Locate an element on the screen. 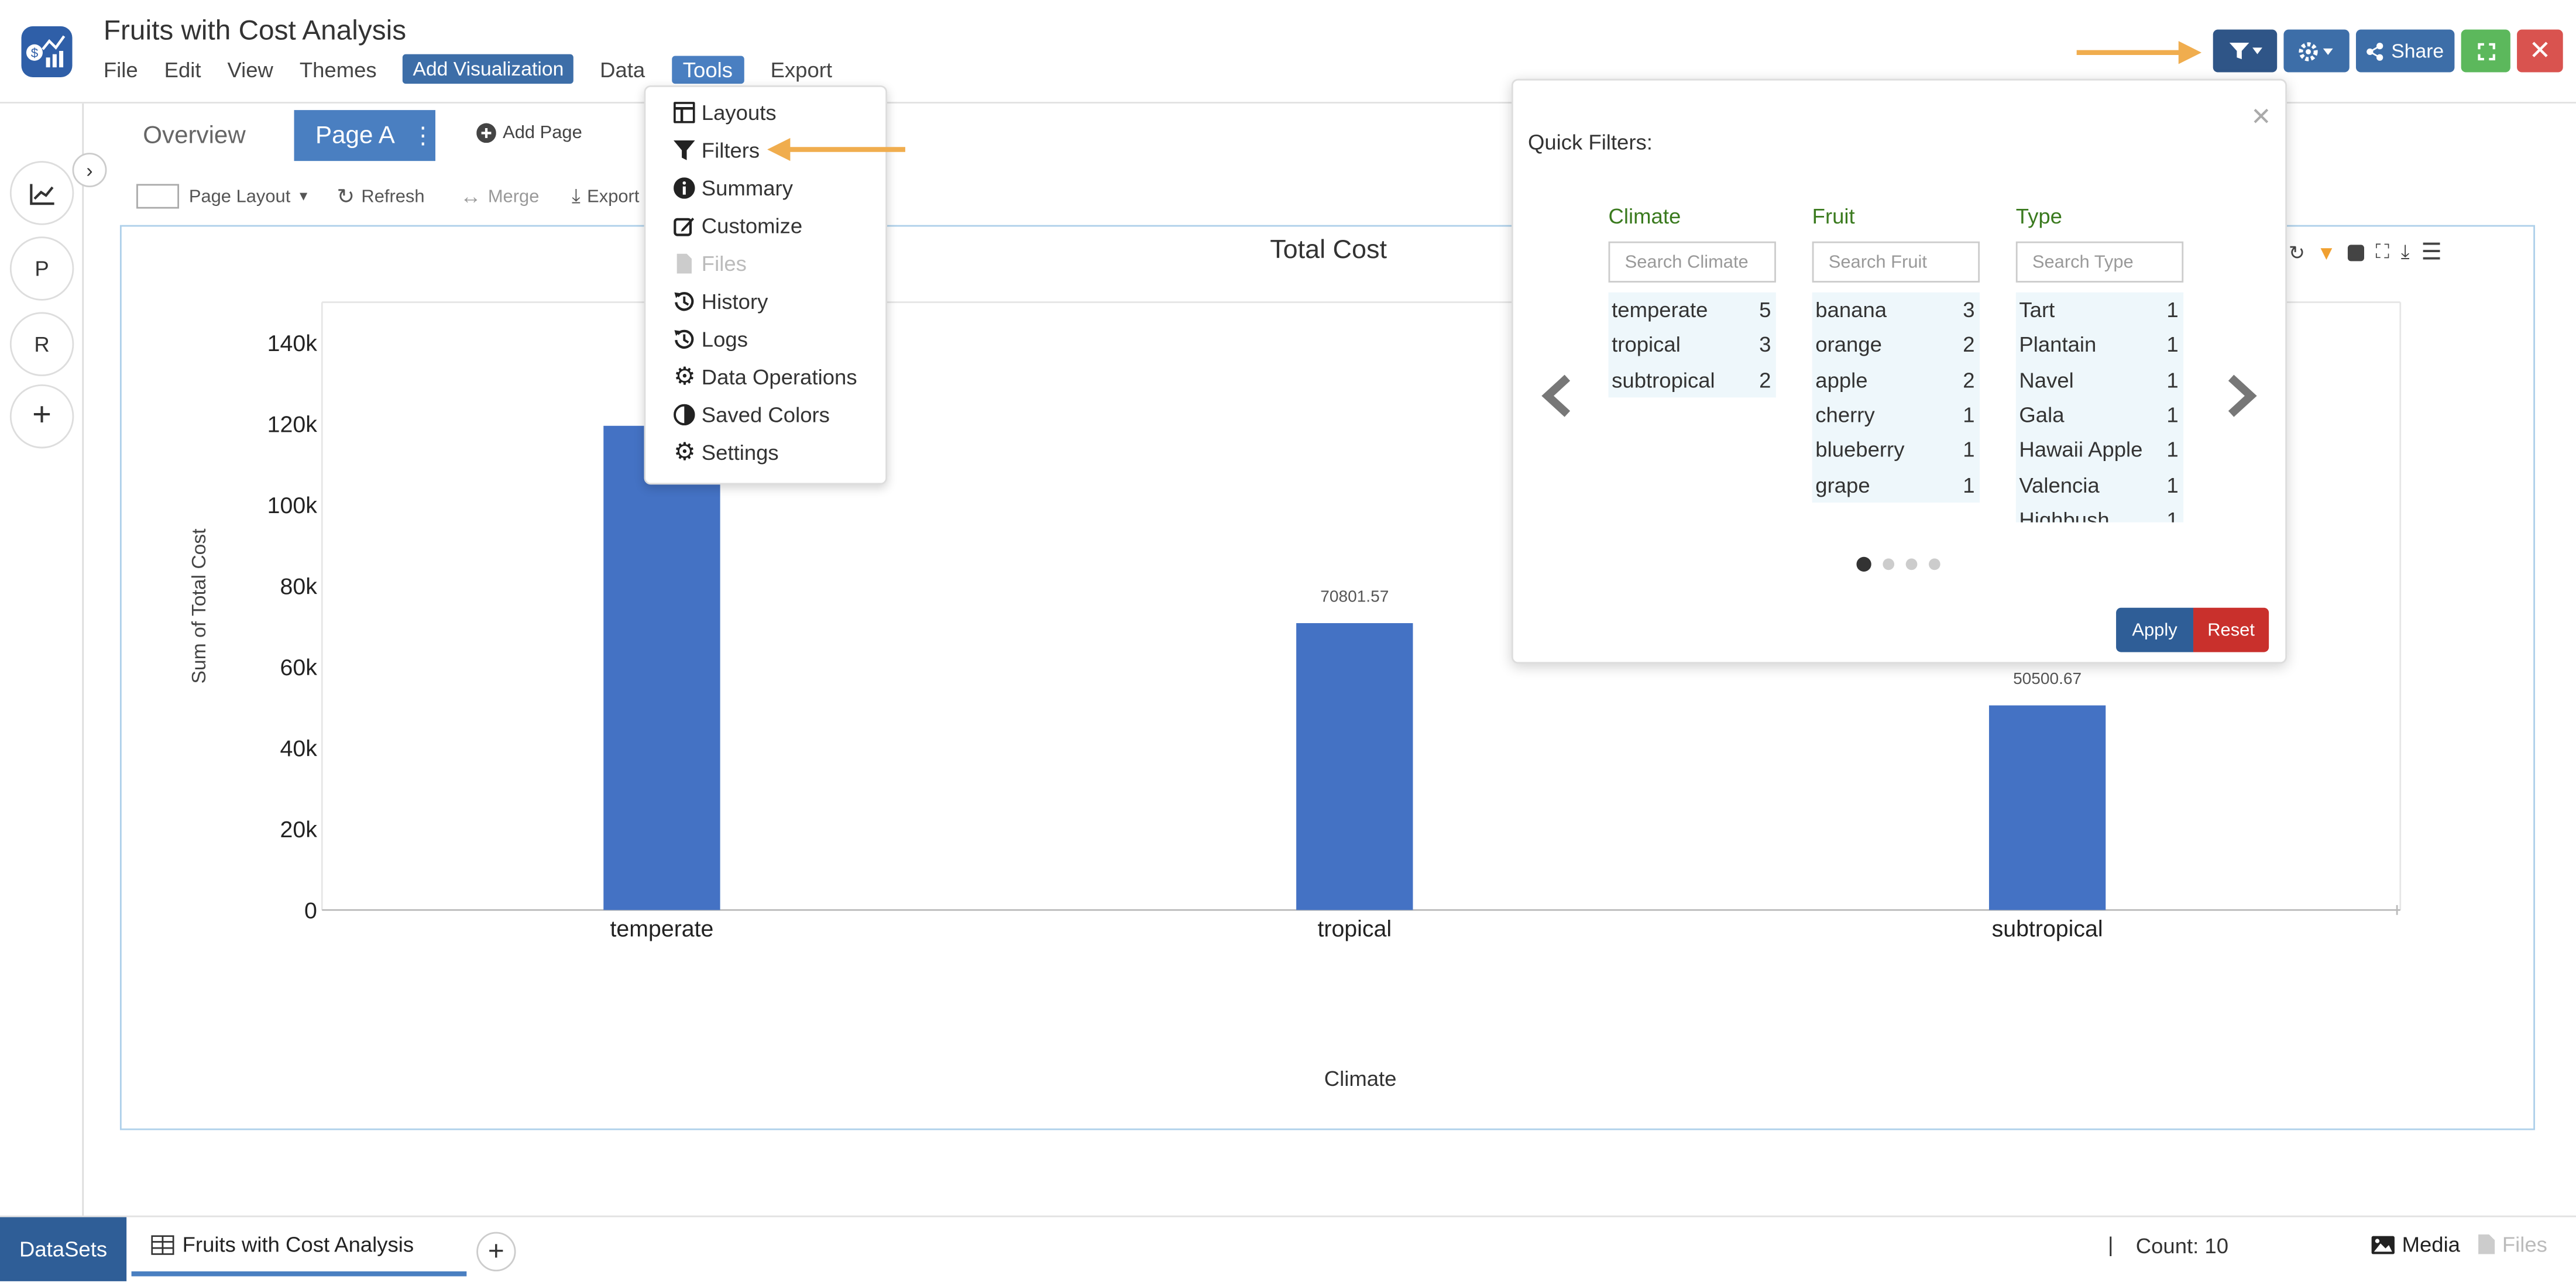 The height and width of the screenshot is (1286, 2576). datasets-button: DataSets is located at coordinates (64, 1249).